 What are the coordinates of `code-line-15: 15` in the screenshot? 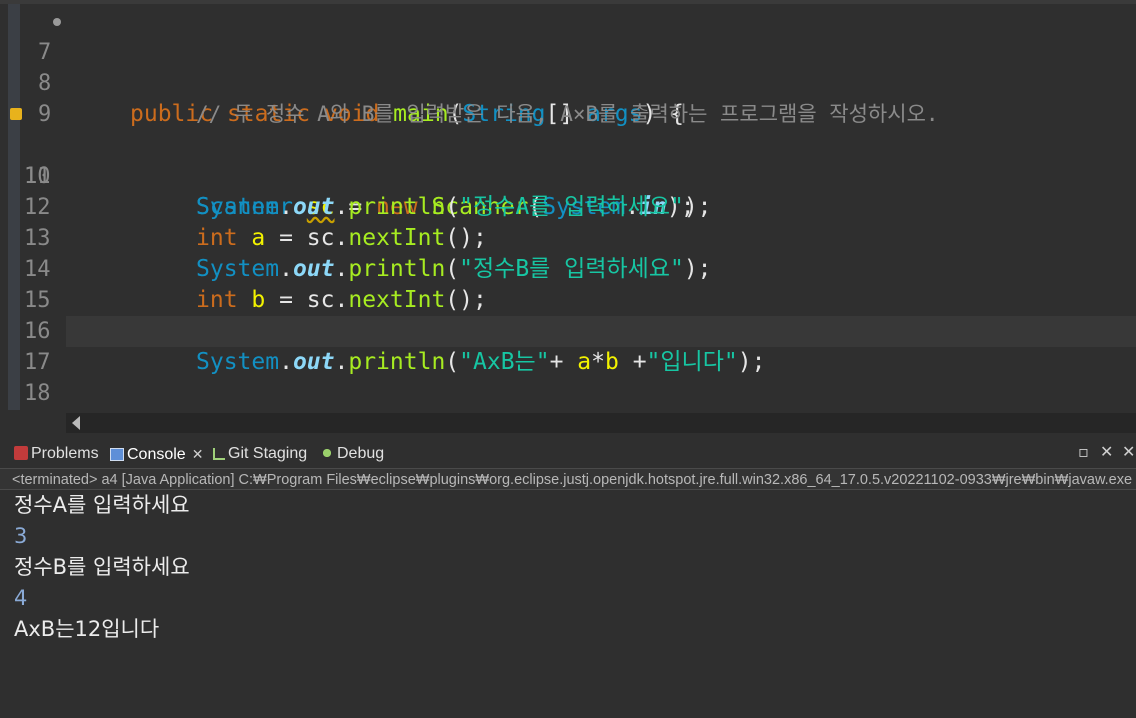 It's located at (568, 283).